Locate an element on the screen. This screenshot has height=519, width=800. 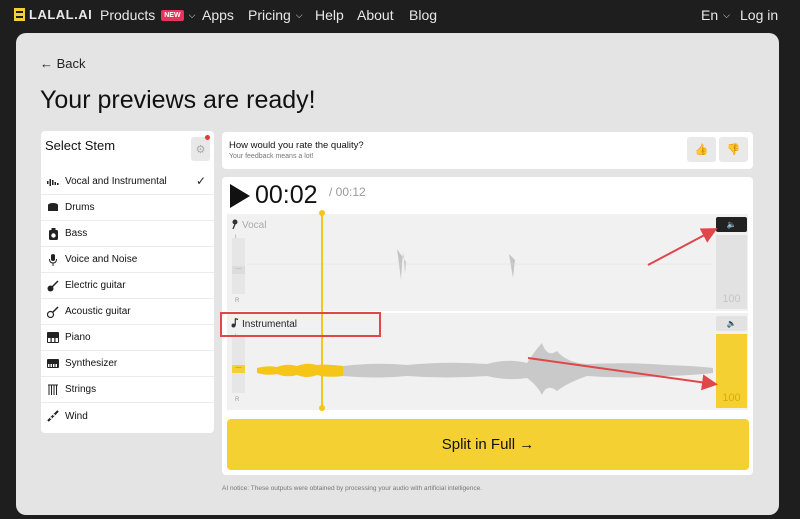
volume-slider-instrumental: 100 is located at coordinates (731, 371).